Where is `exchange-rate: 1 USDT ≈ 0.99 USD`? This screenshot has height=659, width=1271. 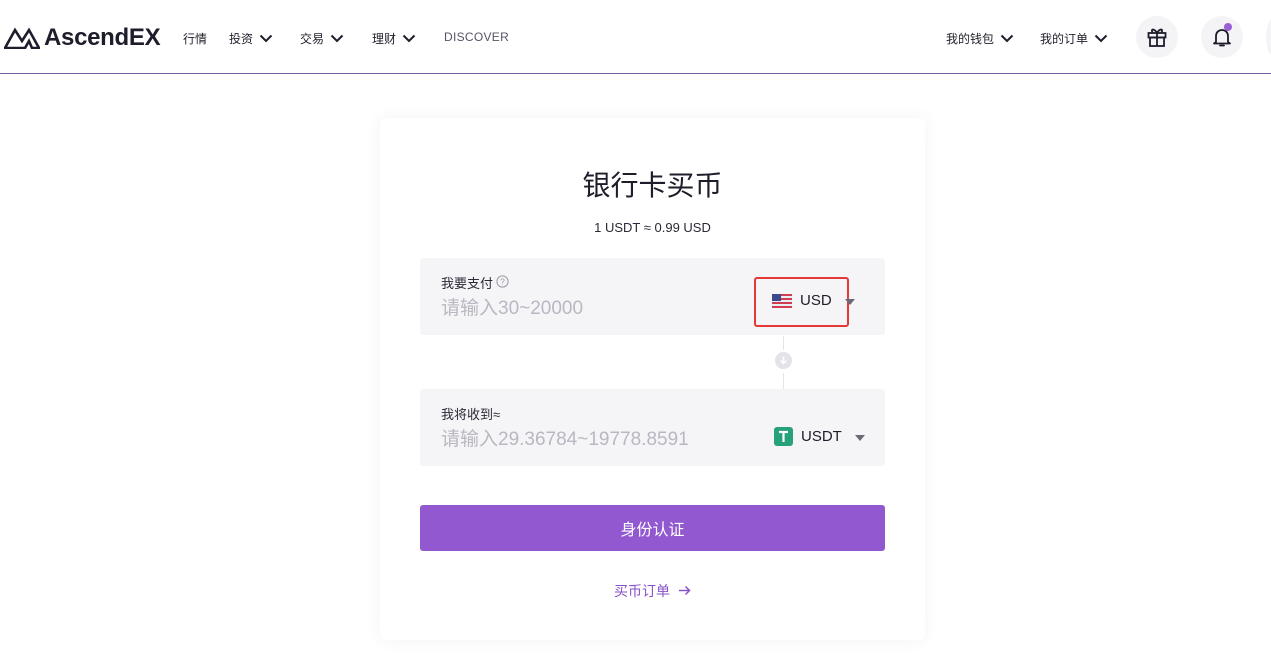
exchange-rate: 1 USDT ≈ 0.99 USD is located at coordinates (652, 227).